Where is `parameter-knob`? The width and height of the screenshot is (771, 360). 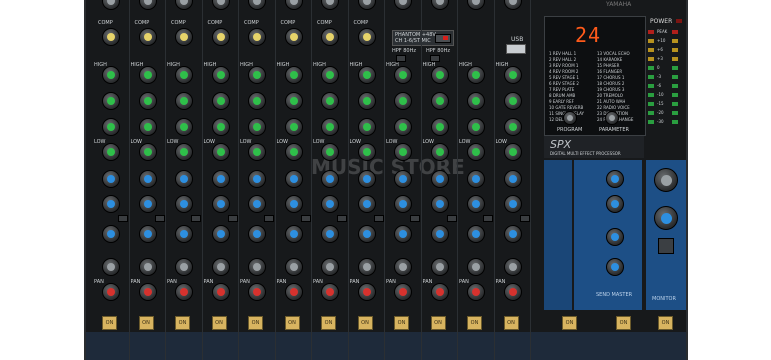 parameter-knob is located at coordinates (612, 118).